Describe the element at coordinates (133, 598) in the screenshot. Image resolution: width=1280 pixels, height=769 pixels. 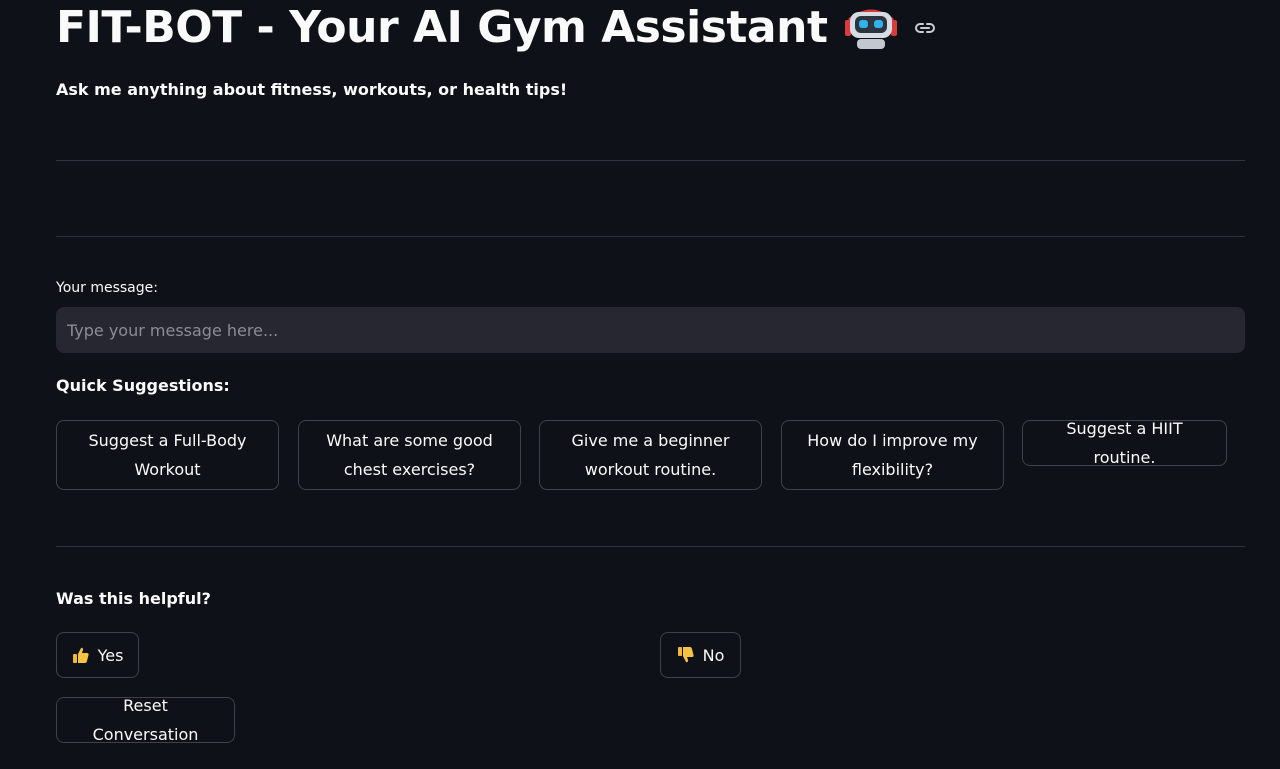
I see `feedback-heading: Was this helpful?` at that location.